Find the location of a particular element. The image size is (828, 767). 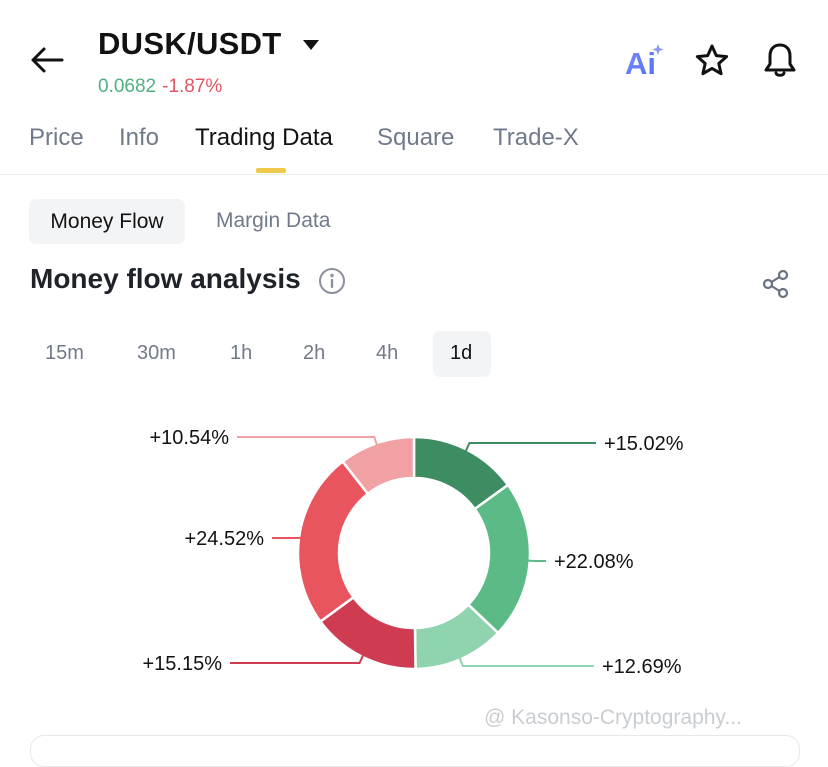

timeframe-15m: 15m is located at coordinates (64, 353).